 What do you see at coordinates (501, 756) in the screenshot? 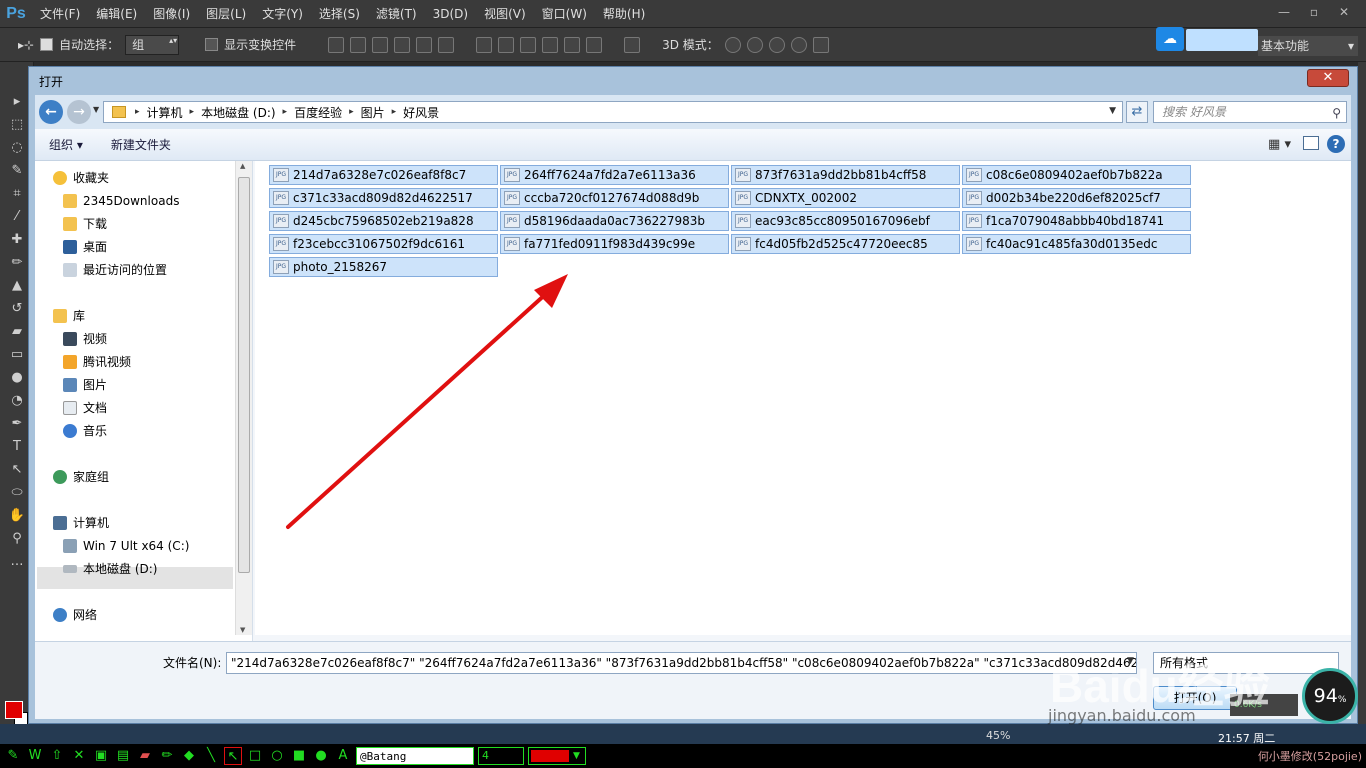
I see `size-dropdown: 4` at bounding box center [501, 756].